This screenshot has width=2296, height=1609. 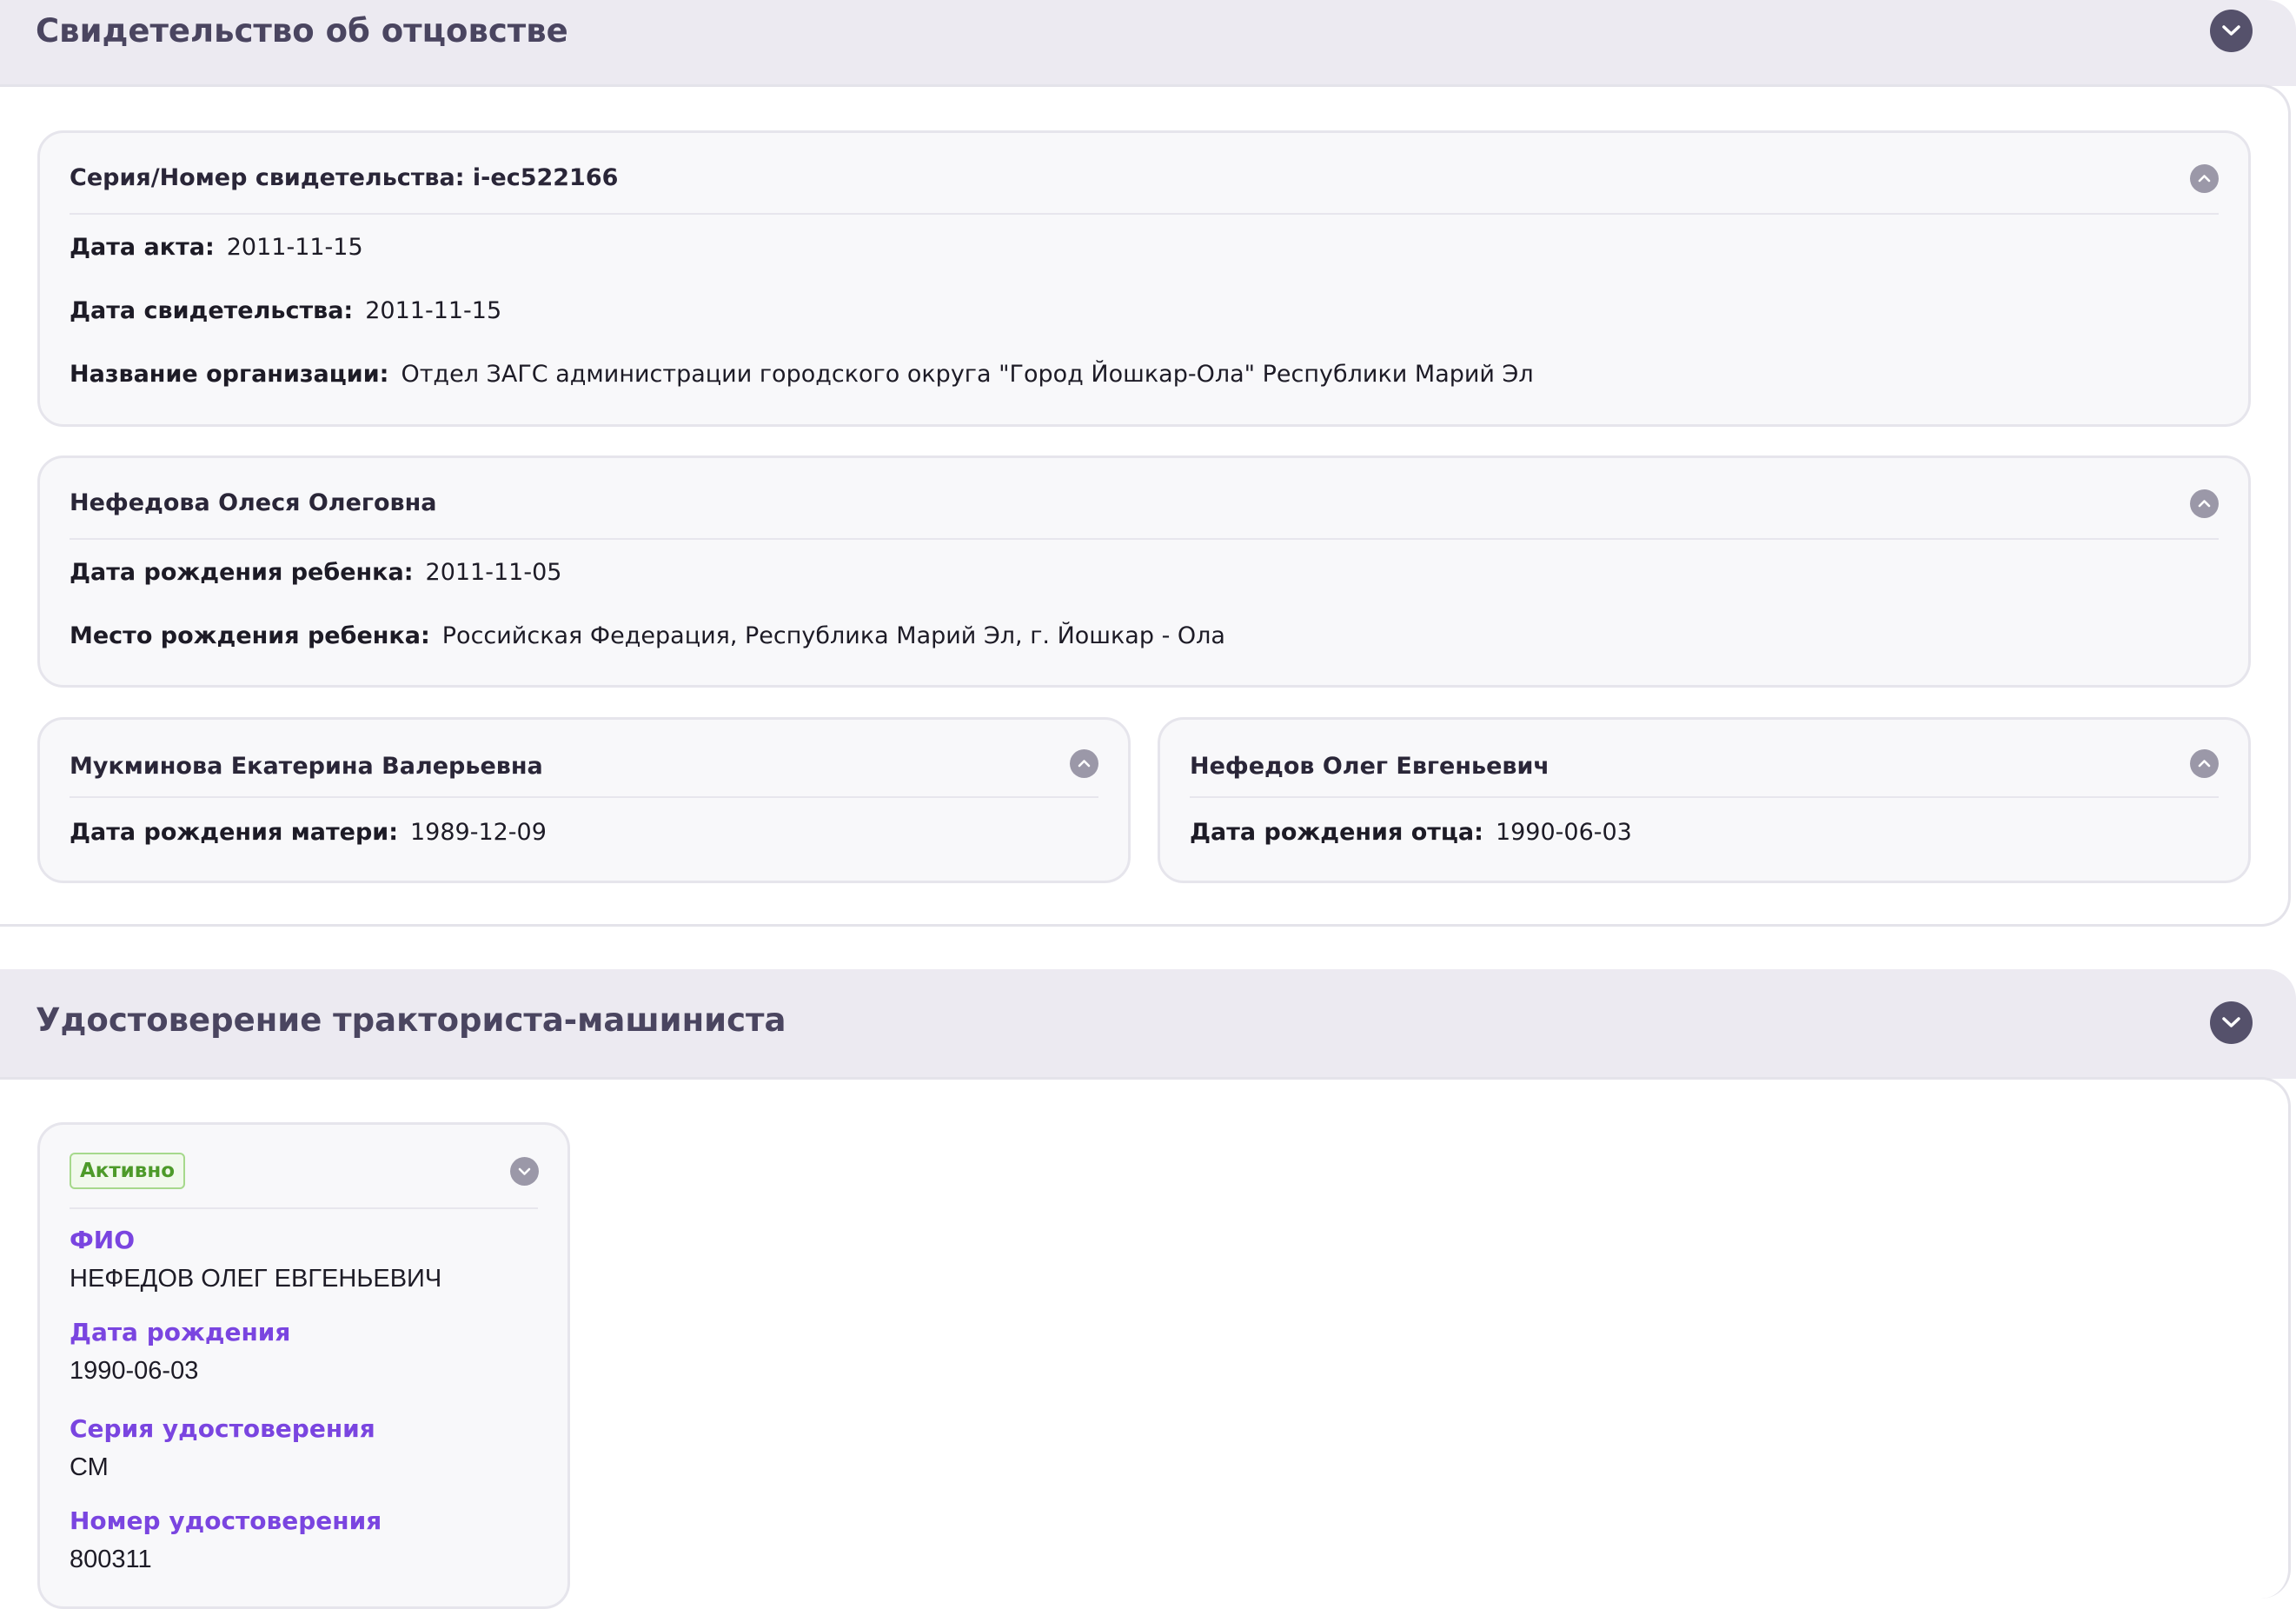 I want to click on mother-birth-date-label: Дата рождения матери:, so click(x=234, y=832).